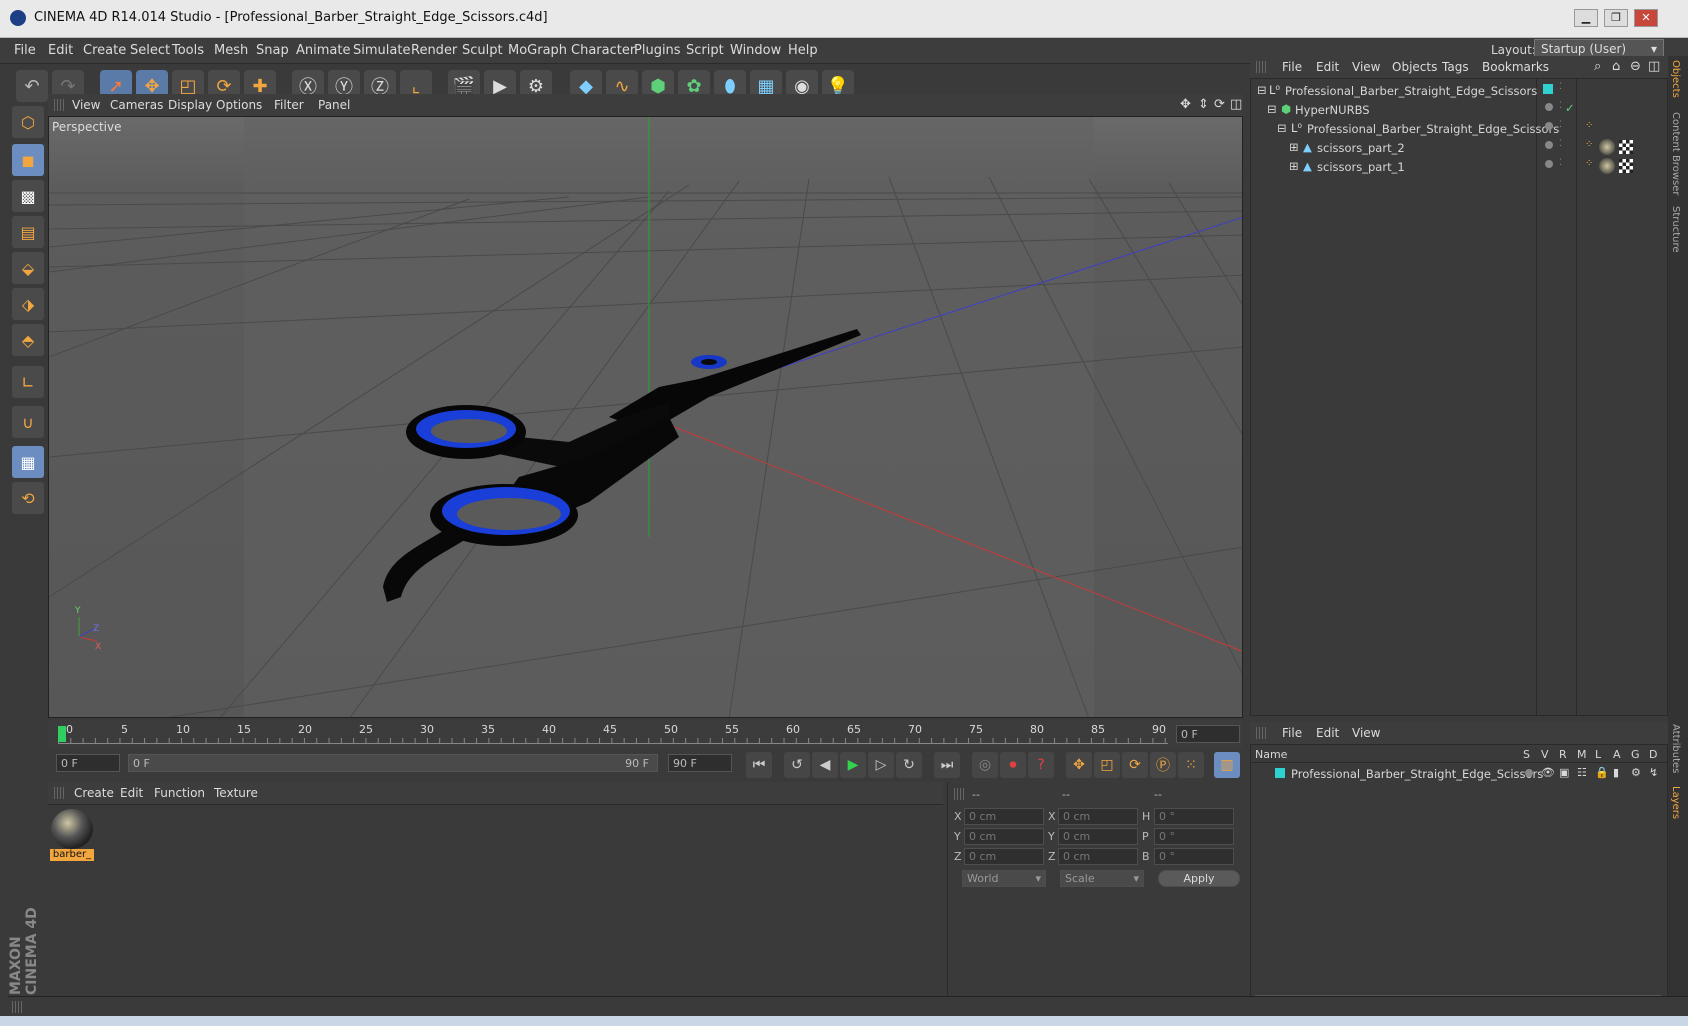 The height and width of the screenshot is (1026, 1688). Describe the element at coordinates (86, 105) in the screenshot. I see `viewport-menu-view: View` at that location.